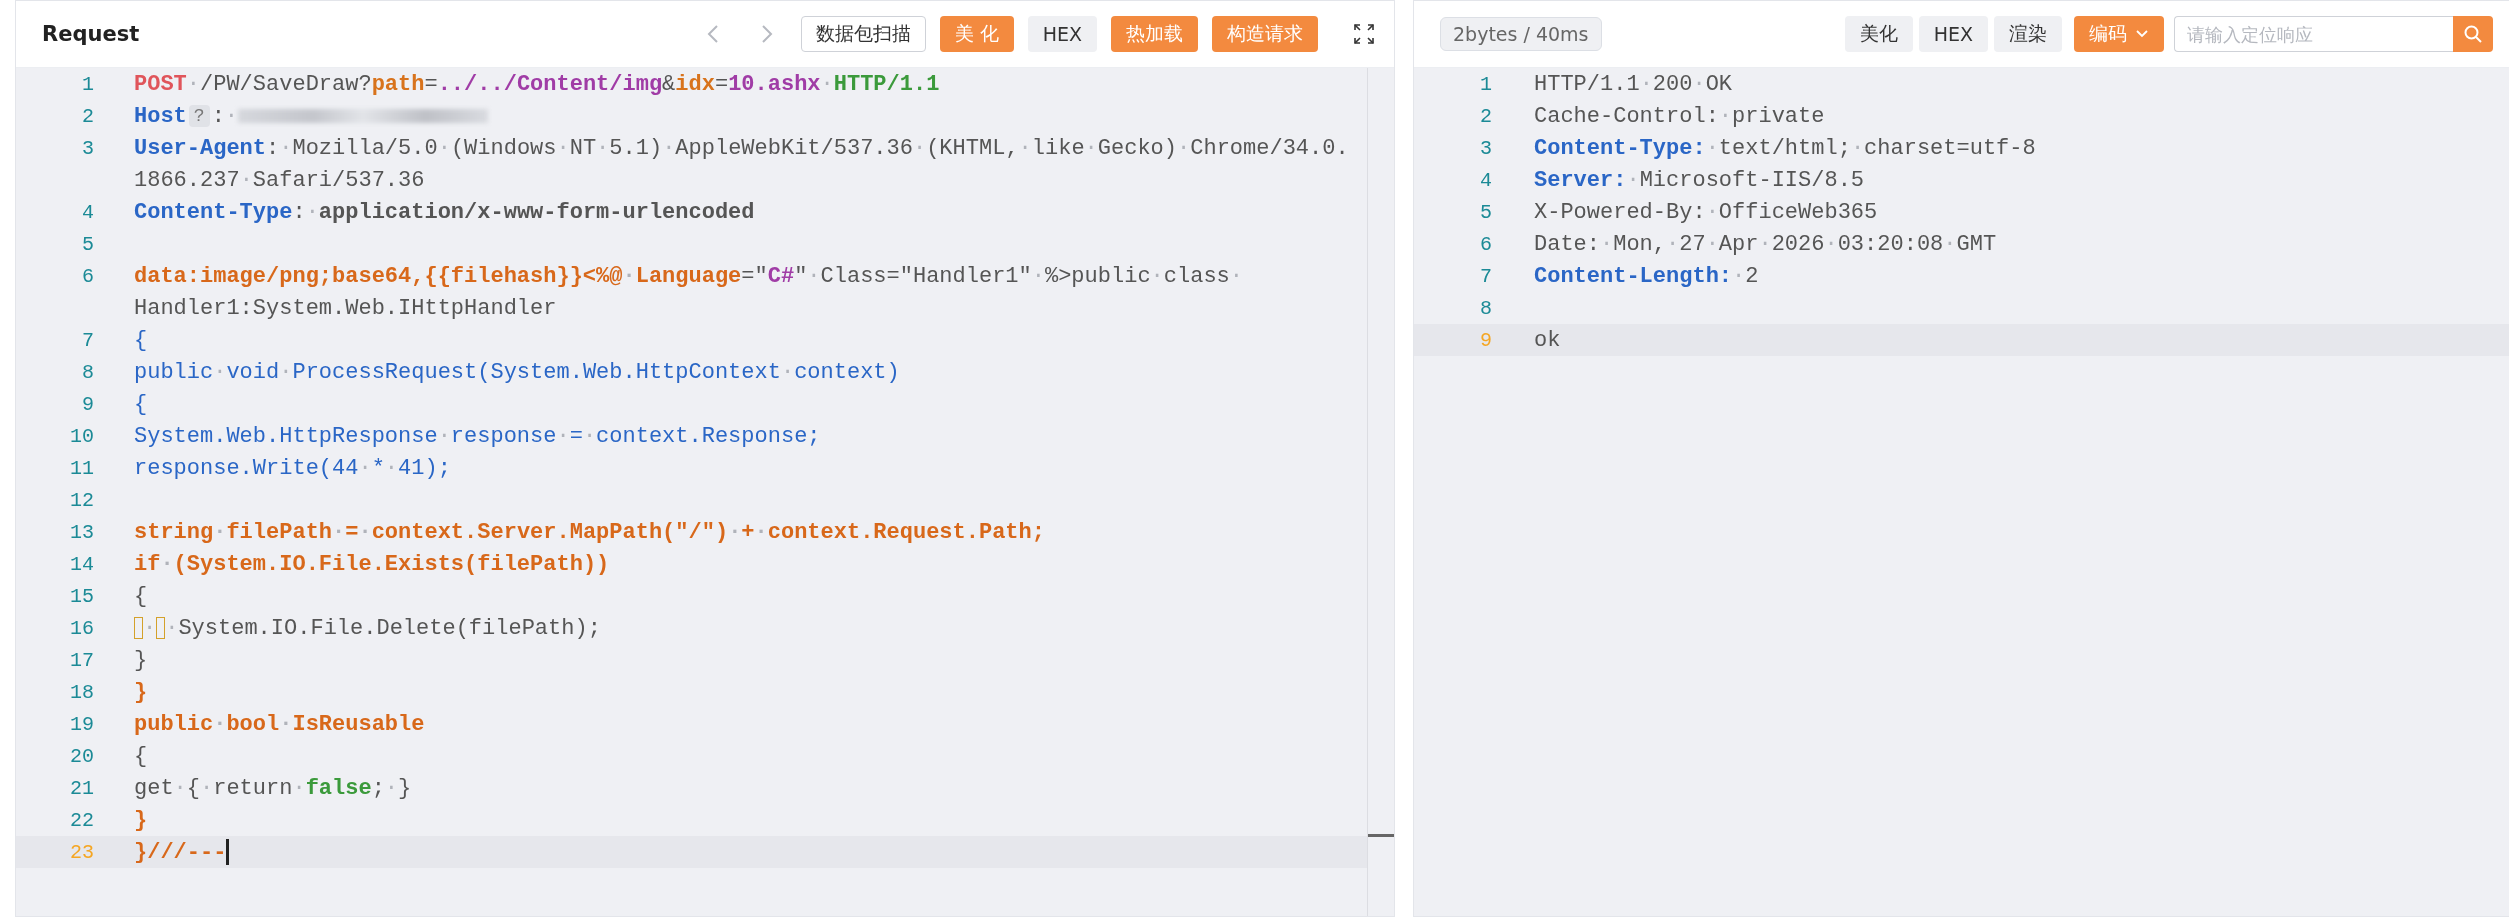  Describe the element at coordinates (1870, 148) in the screenshot. I see `code-text: ·text/html;·charset=utf-8` at that location.